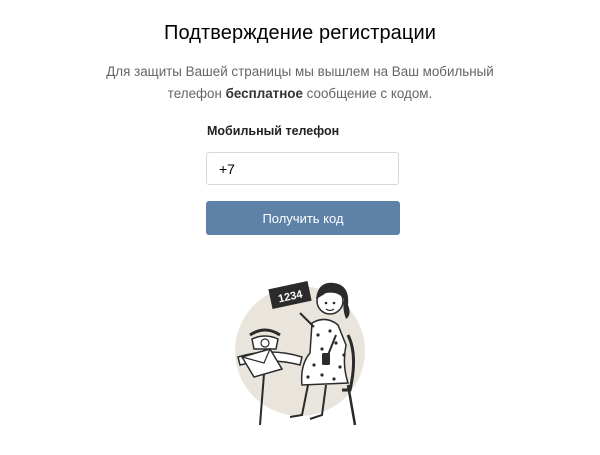 The width and height of the screenshot is (600, 455). What do you see at coordinates (273, 131) in the screenshot?
I see `phone-label: Мобильный телефон` at bounding box center [273, 131].